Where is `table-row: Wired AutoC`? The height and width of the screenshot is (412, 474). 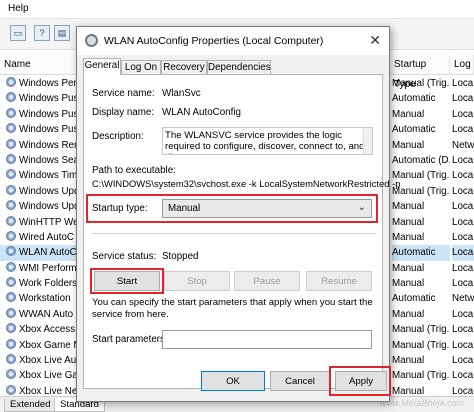
table-row: Wired AutoC is located at coordinates (40, 237).